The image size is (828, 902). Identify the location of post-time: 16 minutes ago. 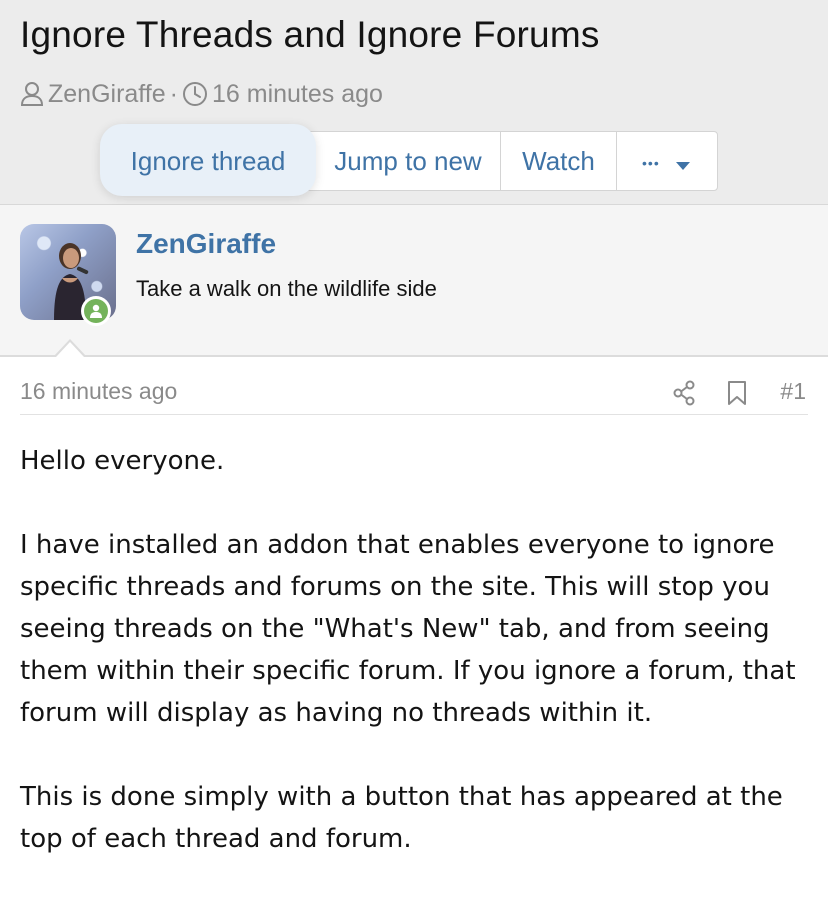
(98, 391).